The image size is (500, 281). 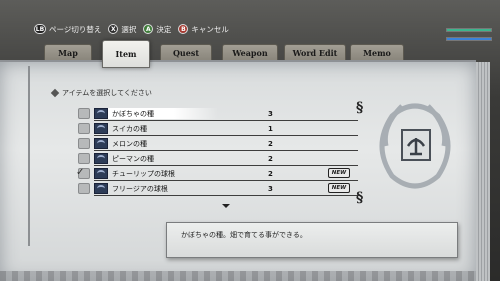 I want to click on controller-help-bar: LB ページ切り替え X 選択 A 決定 B キャンセル, so click(x=131, y=29).